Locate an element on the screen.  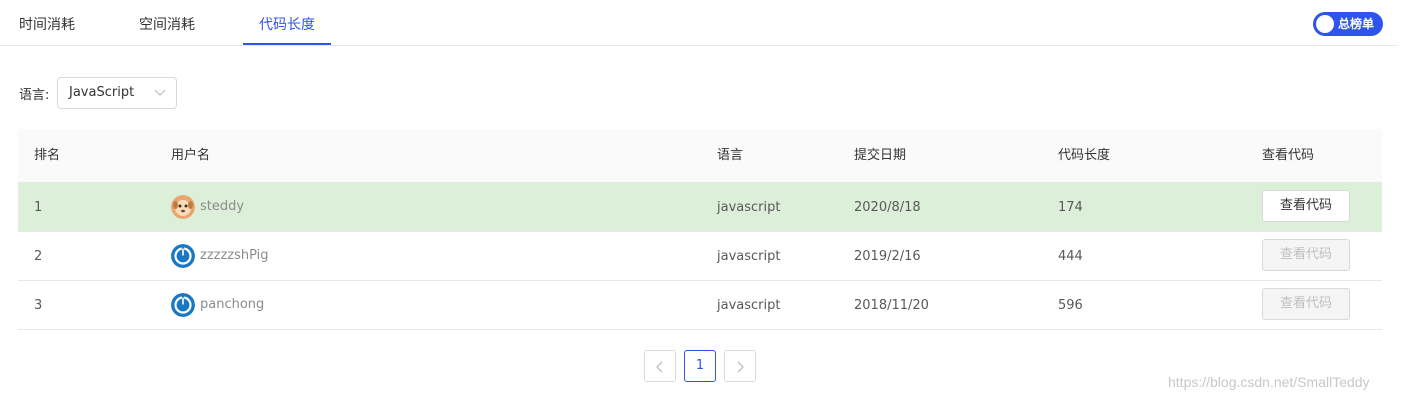
table-header: 排名 用户名 语言 提交日期 代码长度 查看代码 is located at coordinates (700, 156).